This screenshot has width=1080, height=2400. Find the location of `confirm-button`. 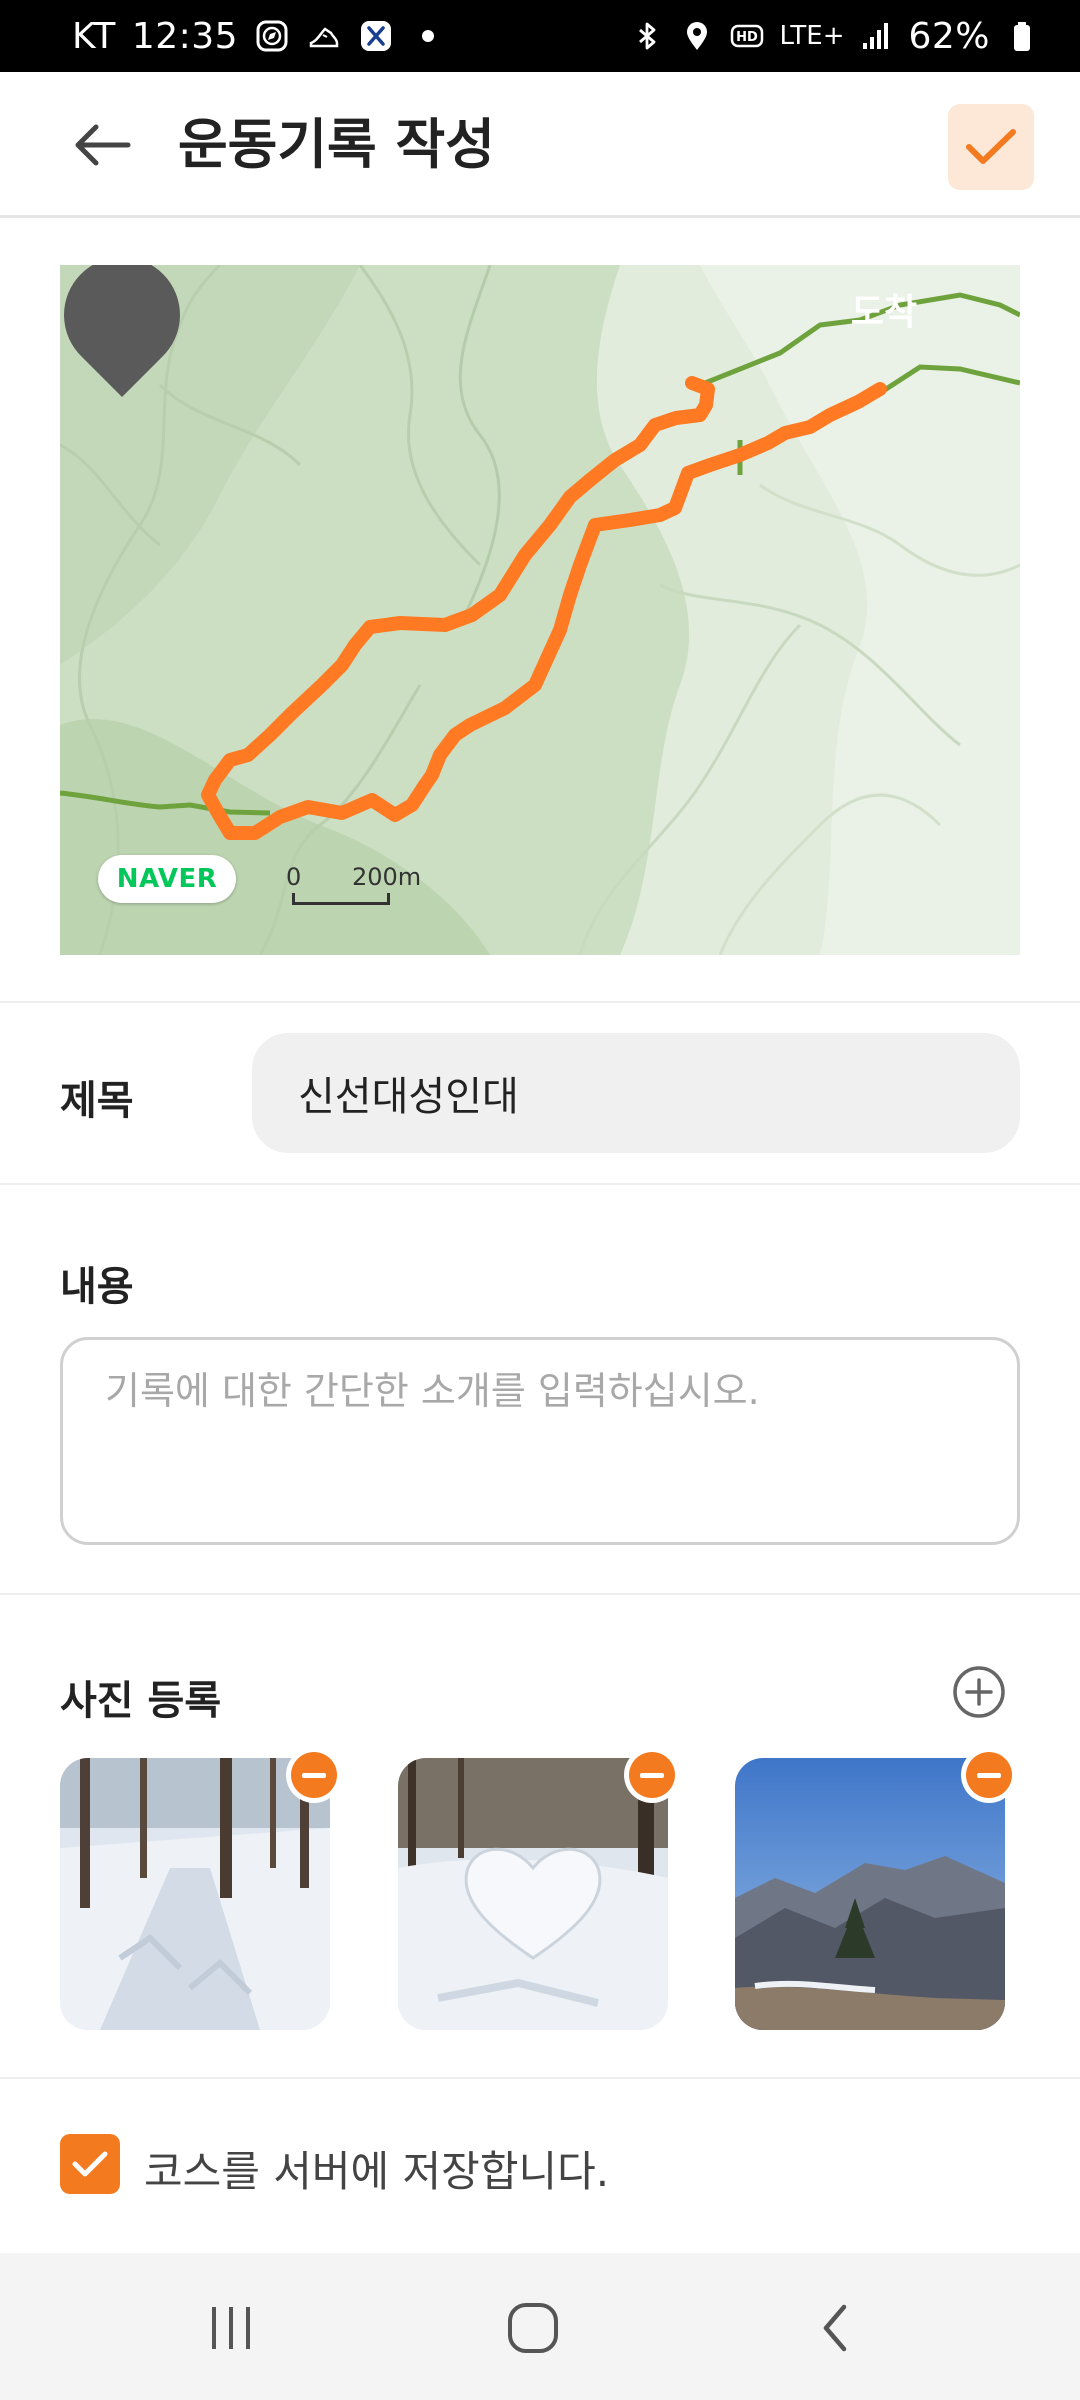

confirm-button is located at coordinates (991, 147).